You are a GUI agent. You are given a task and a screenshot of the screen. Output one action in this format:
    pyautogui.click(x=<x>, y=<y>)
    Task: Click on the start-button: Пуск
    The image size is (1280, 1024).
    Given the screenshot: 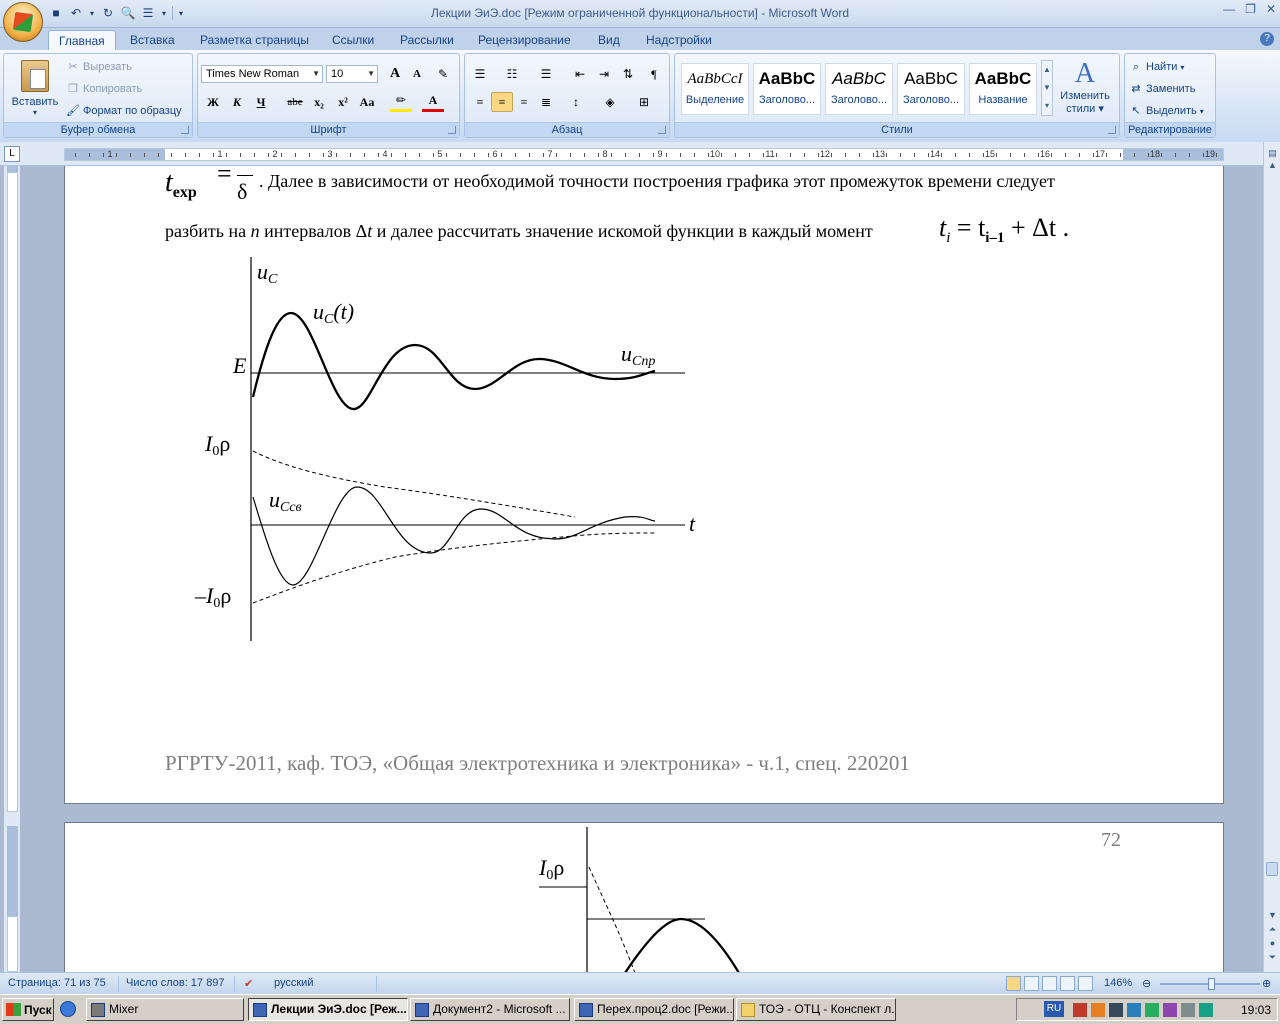 What is the action you would take?
    pyautogui.click(x=28, y=1009)
    